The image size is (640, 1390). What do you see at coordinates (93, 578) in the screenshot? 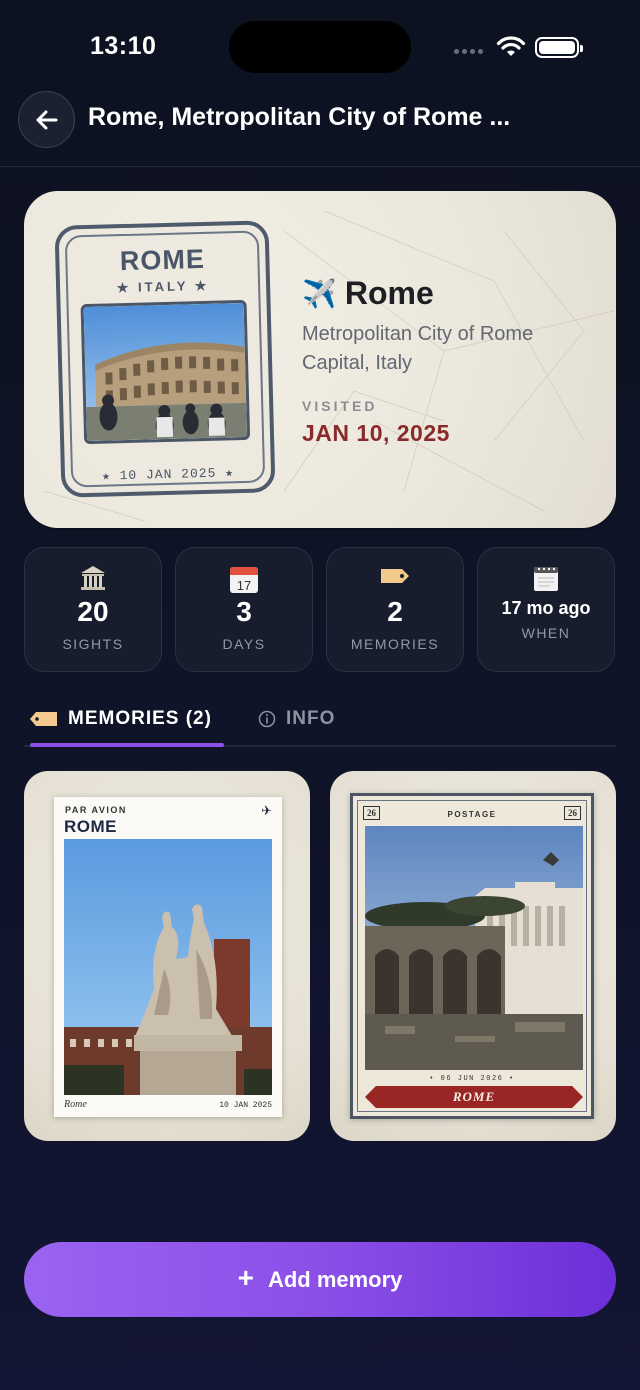
I see `museum-icon` at bounding box center [93, 578].